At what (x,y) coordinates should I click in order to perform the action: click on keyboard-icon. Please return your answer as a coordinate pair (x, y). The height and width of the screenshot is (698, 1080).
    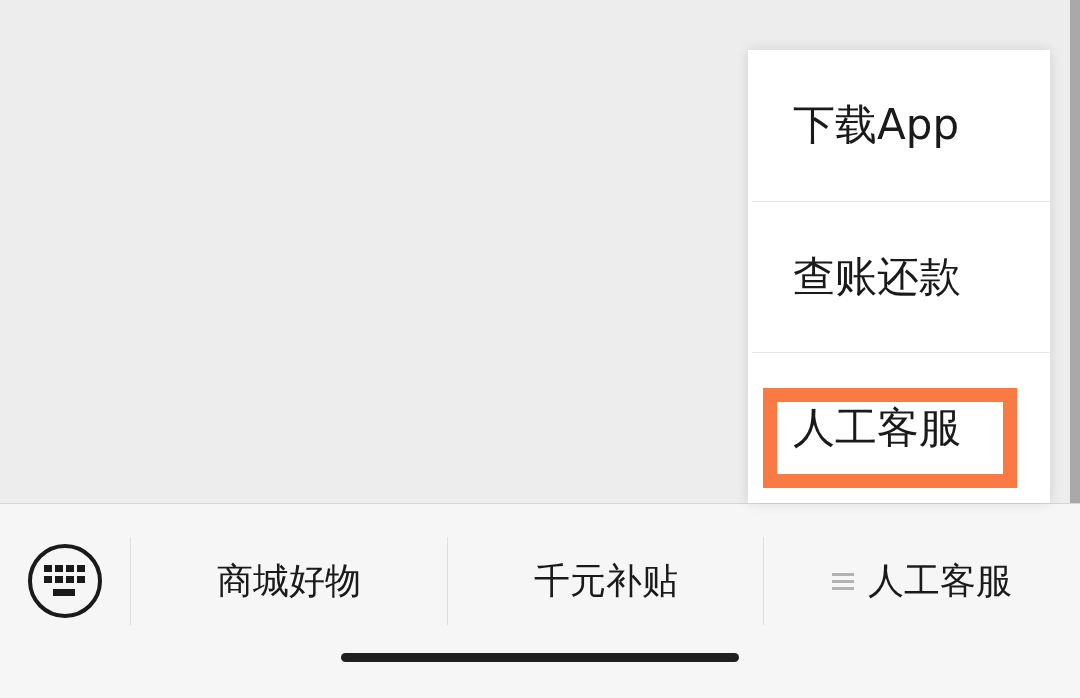
    Looking at the image, I should click on (65, 581).